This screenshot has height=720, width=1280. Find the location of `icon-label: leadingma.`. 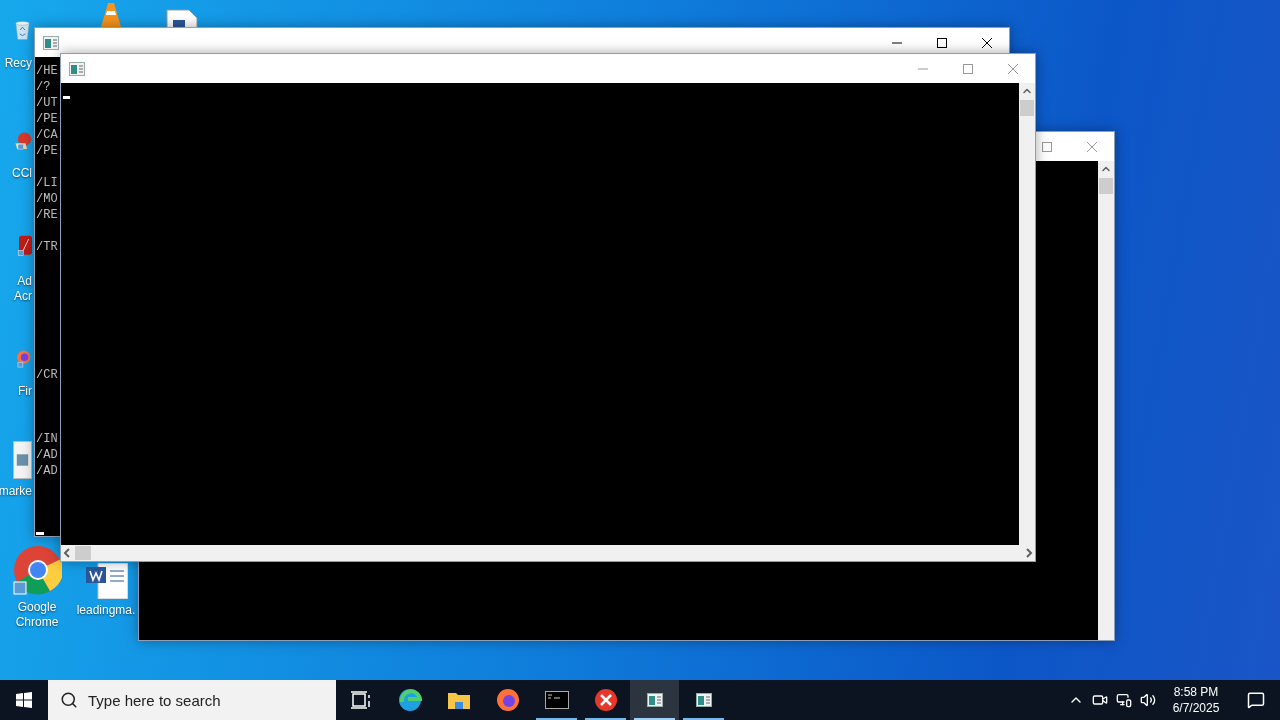

icon-label: leadingma. is located at coordinates (106, 610).